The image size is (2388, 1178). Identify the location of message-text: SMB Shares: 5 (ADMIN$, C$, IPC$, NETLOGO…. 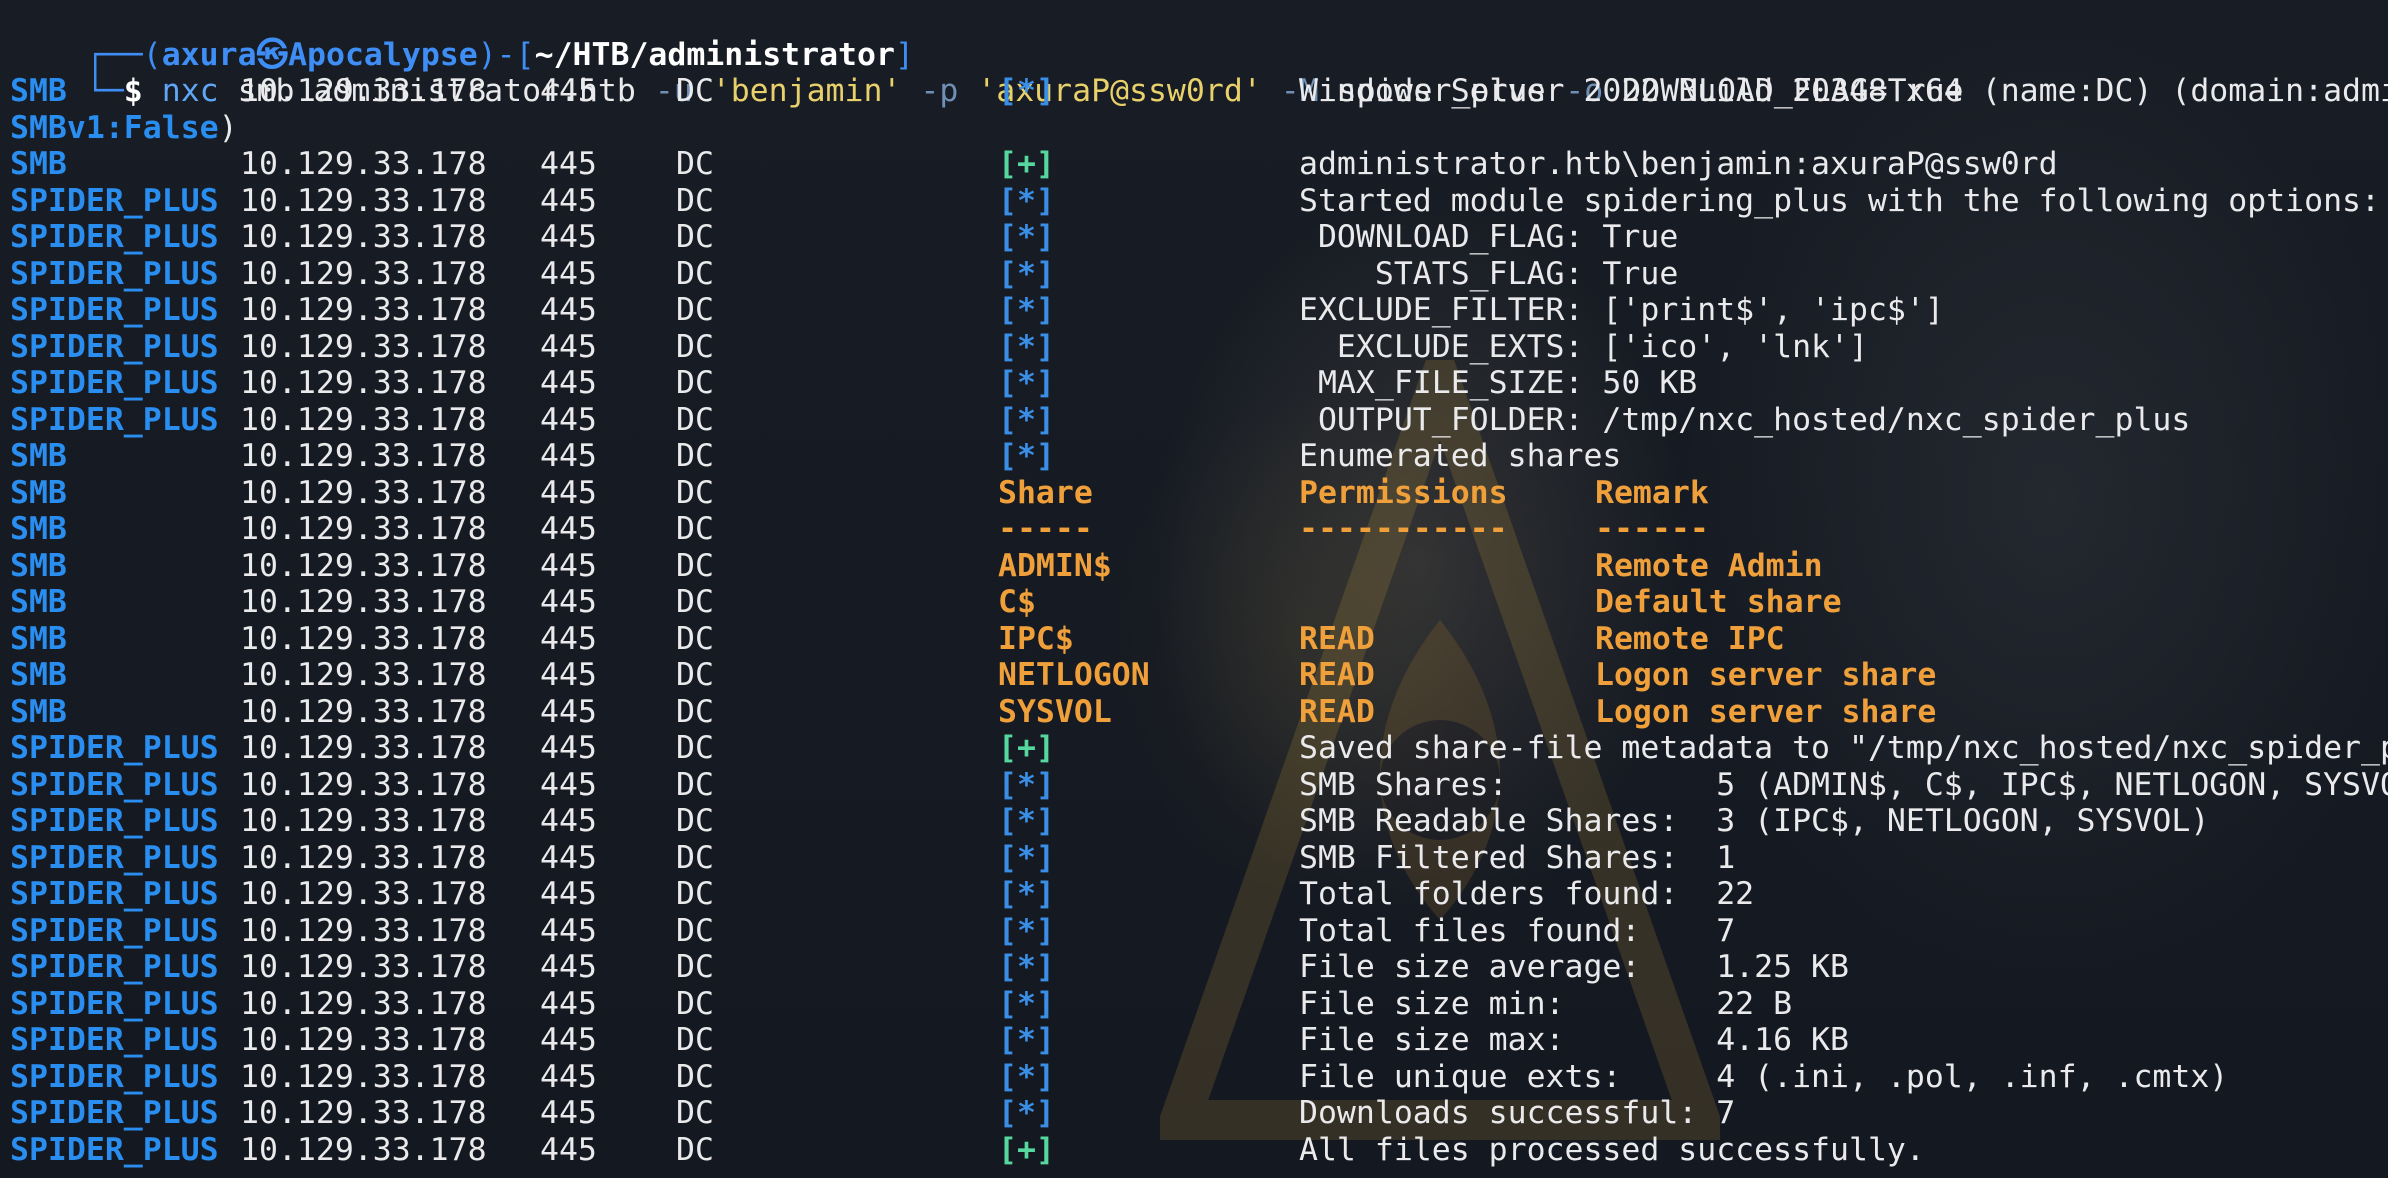
(1843, 784).